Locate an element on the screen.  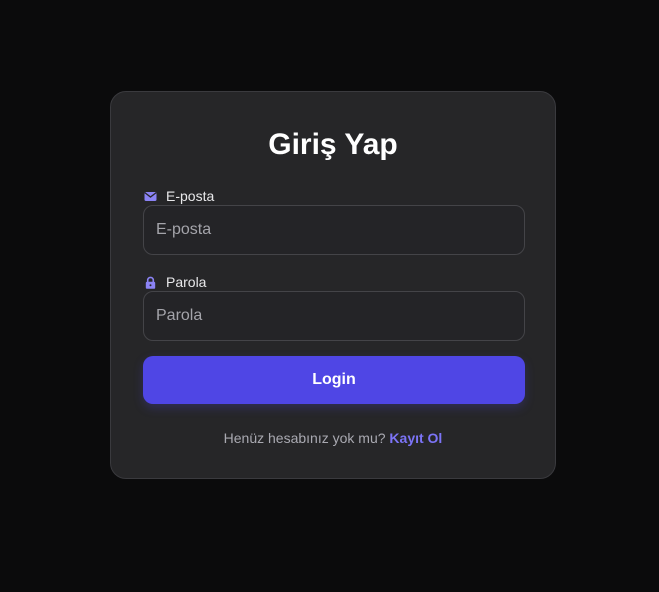
email-label-text: E-posta is located at coordinates (190, 196).